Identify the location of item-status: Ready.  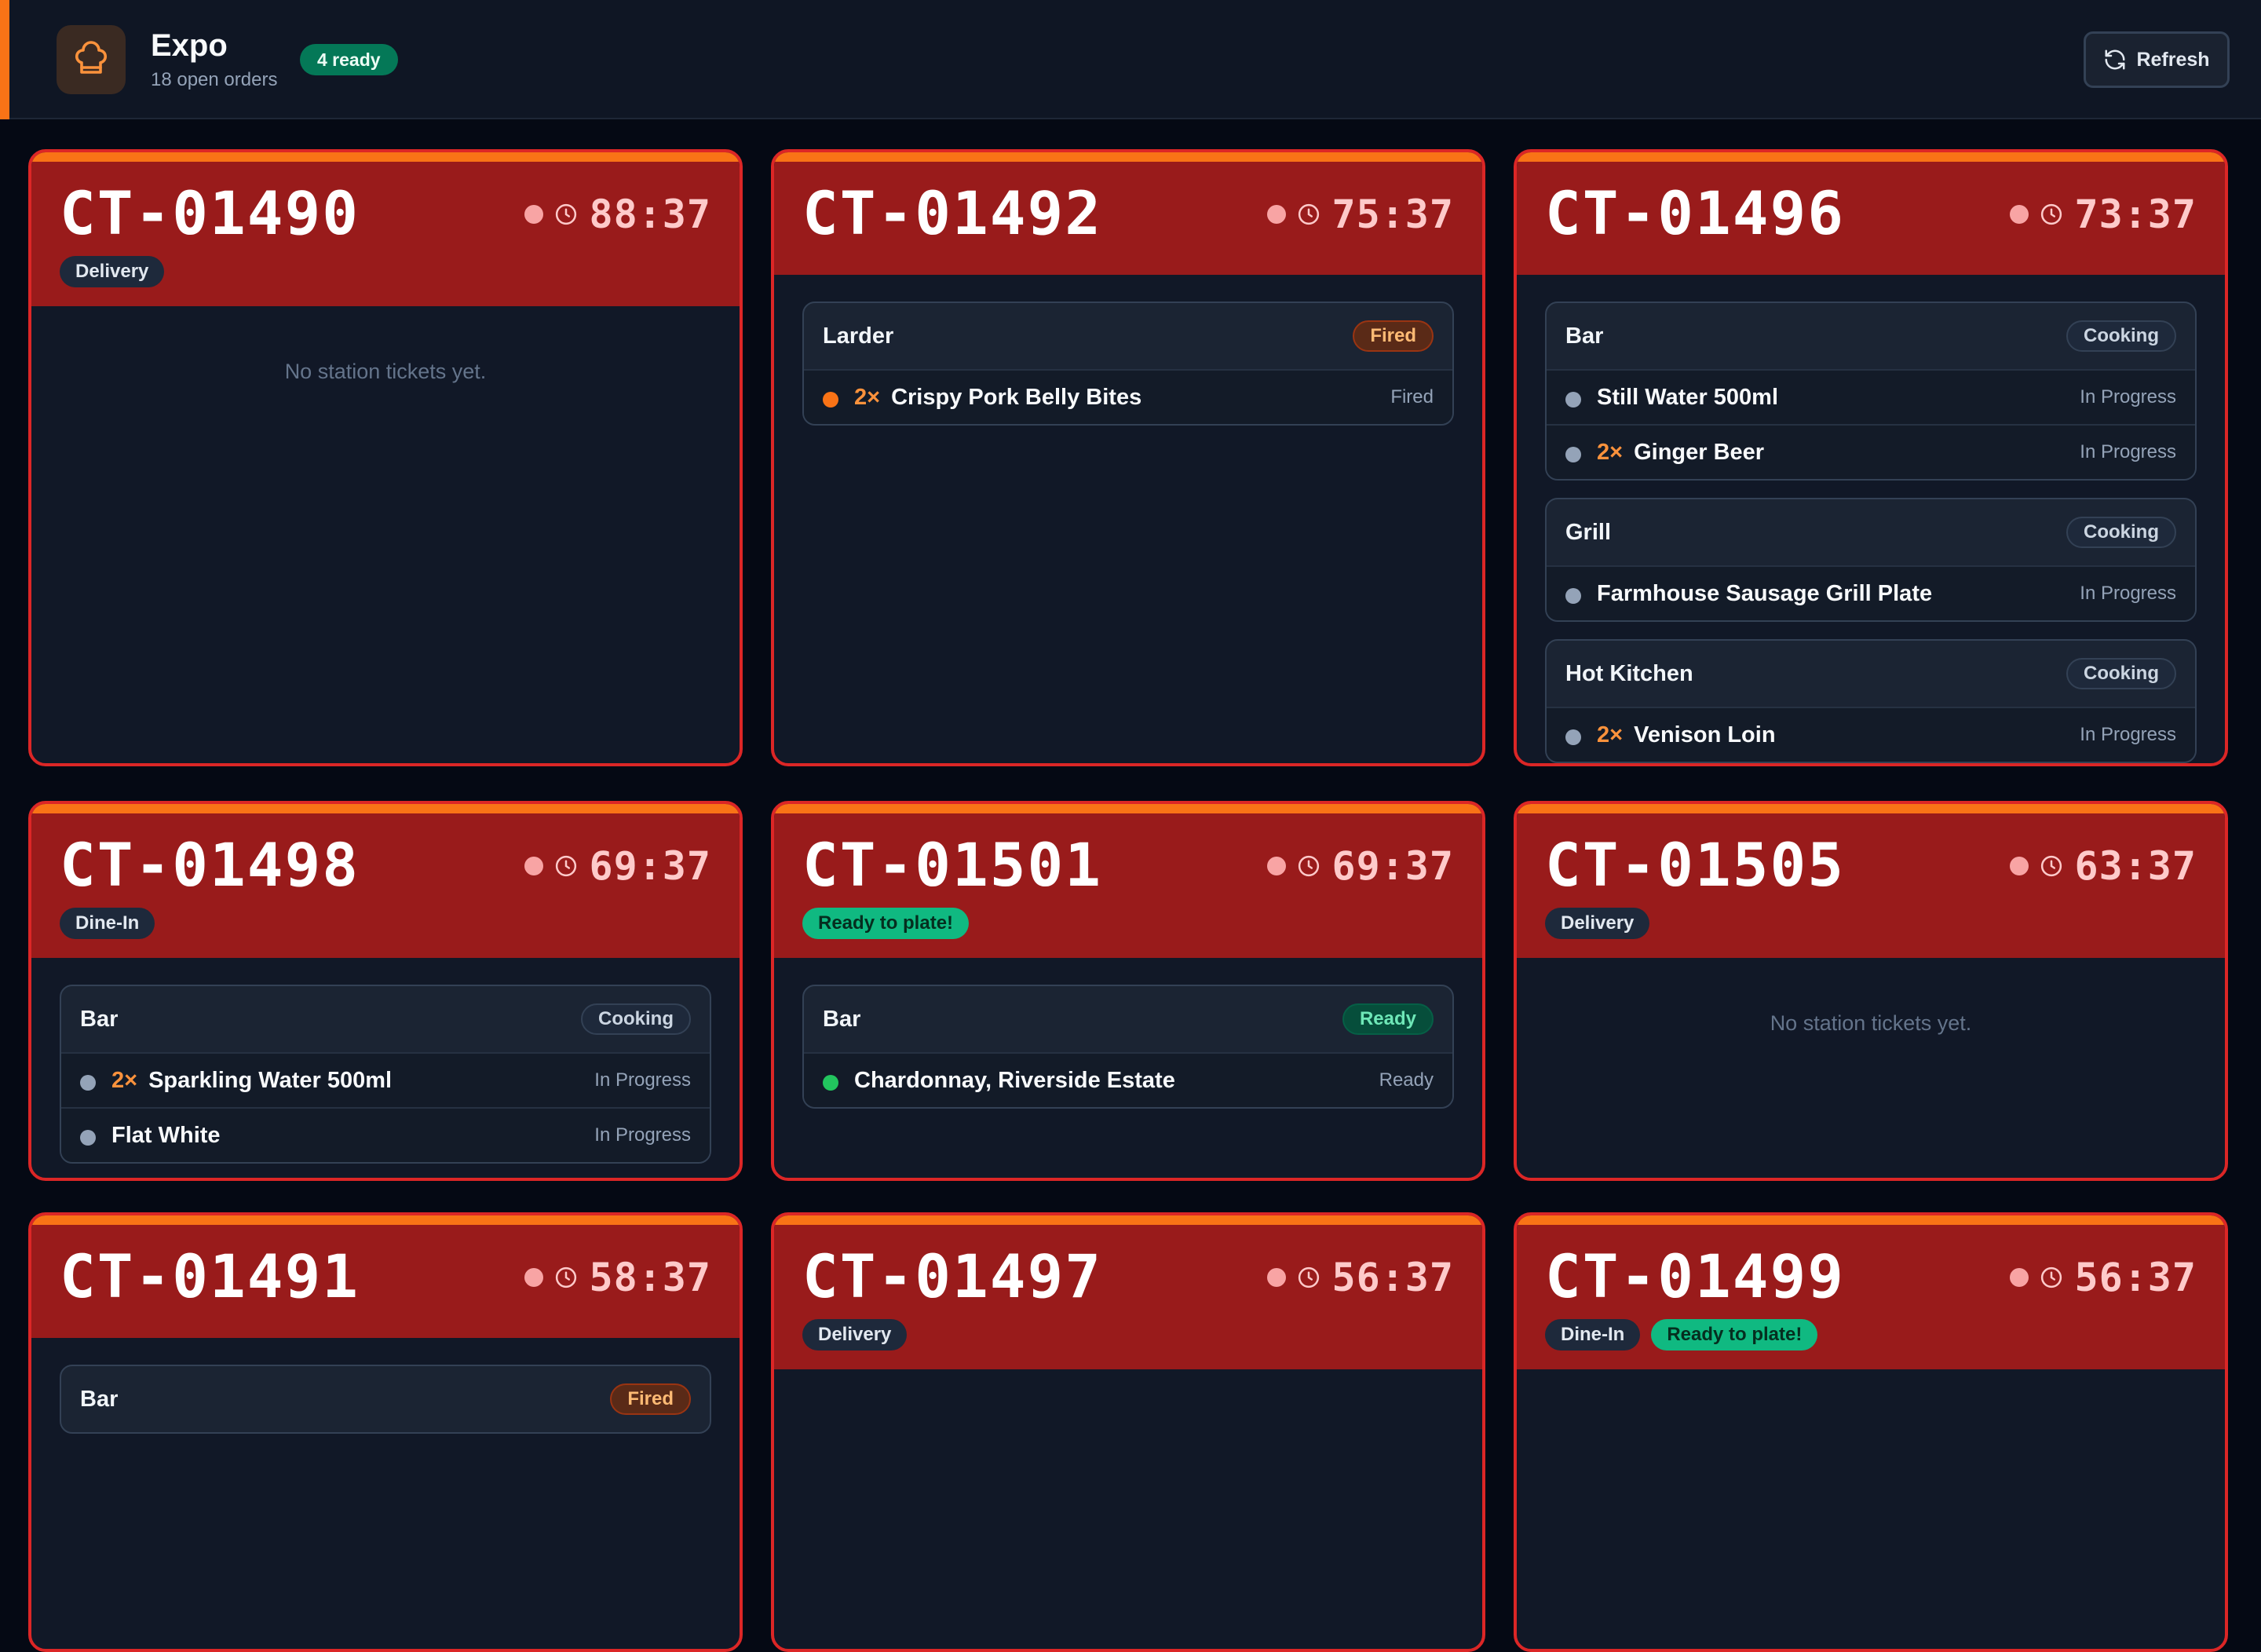
(1406, 1080).